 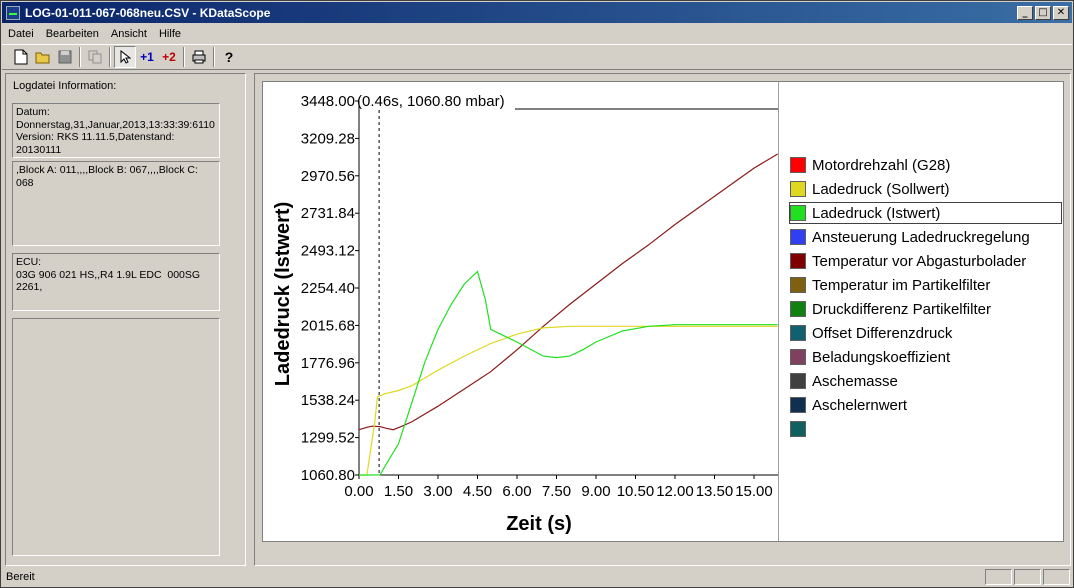 I want to click on status-text: Bereit, so click(x=20, y=577).